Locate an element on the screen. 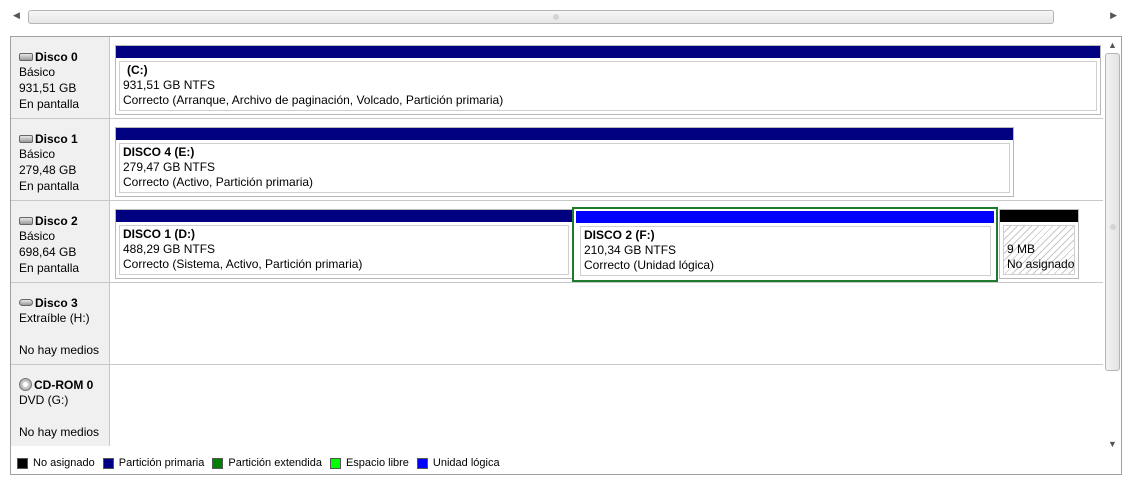 The width and height of the screenshot is (1132, 478). partition-unallocated: 9 MB No asignado is located at coordinates (1039, 244).